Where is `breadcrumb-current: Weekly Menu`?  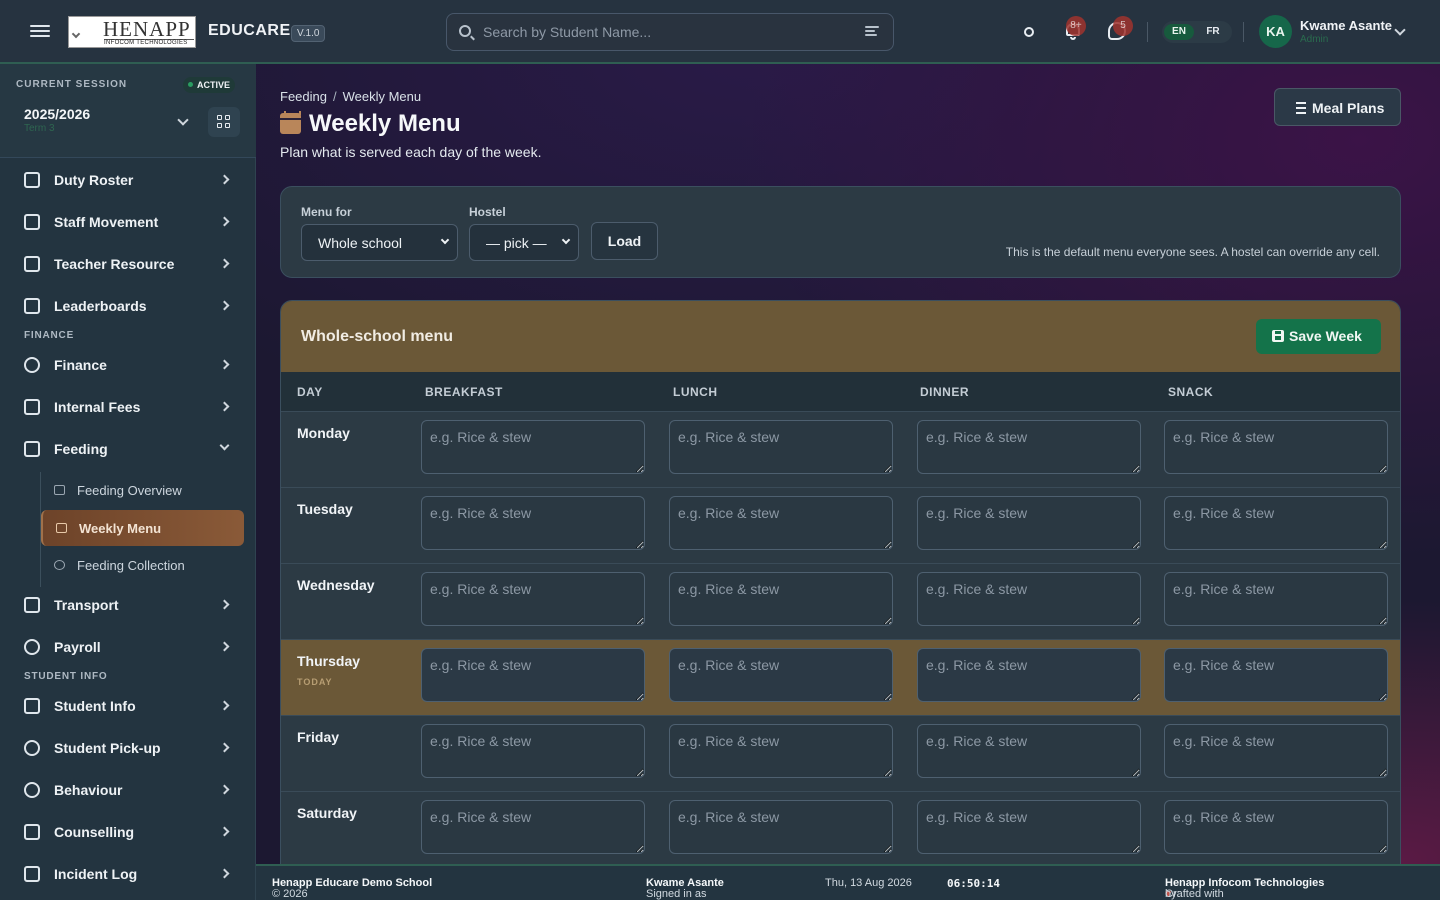 breadcrumb-current: Weekly Menu is located at coordinates (382, 96).